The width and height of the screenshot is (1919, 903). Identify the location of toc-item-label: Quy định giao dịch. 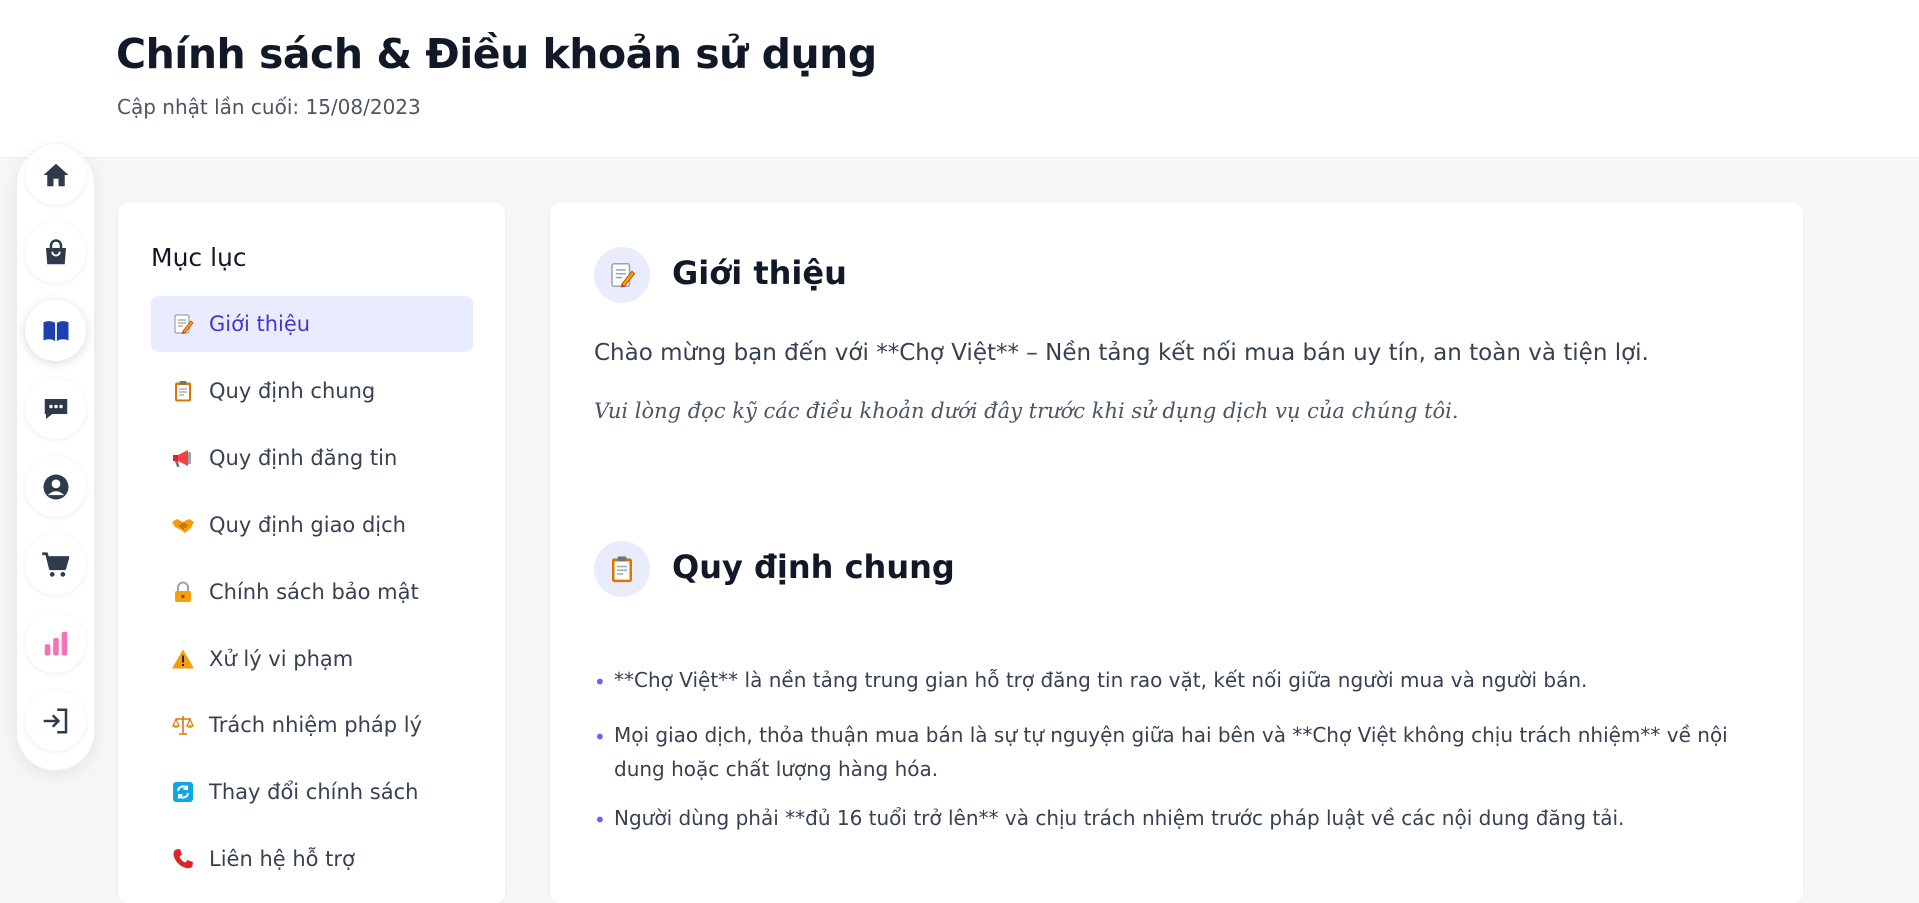
(307, 525).